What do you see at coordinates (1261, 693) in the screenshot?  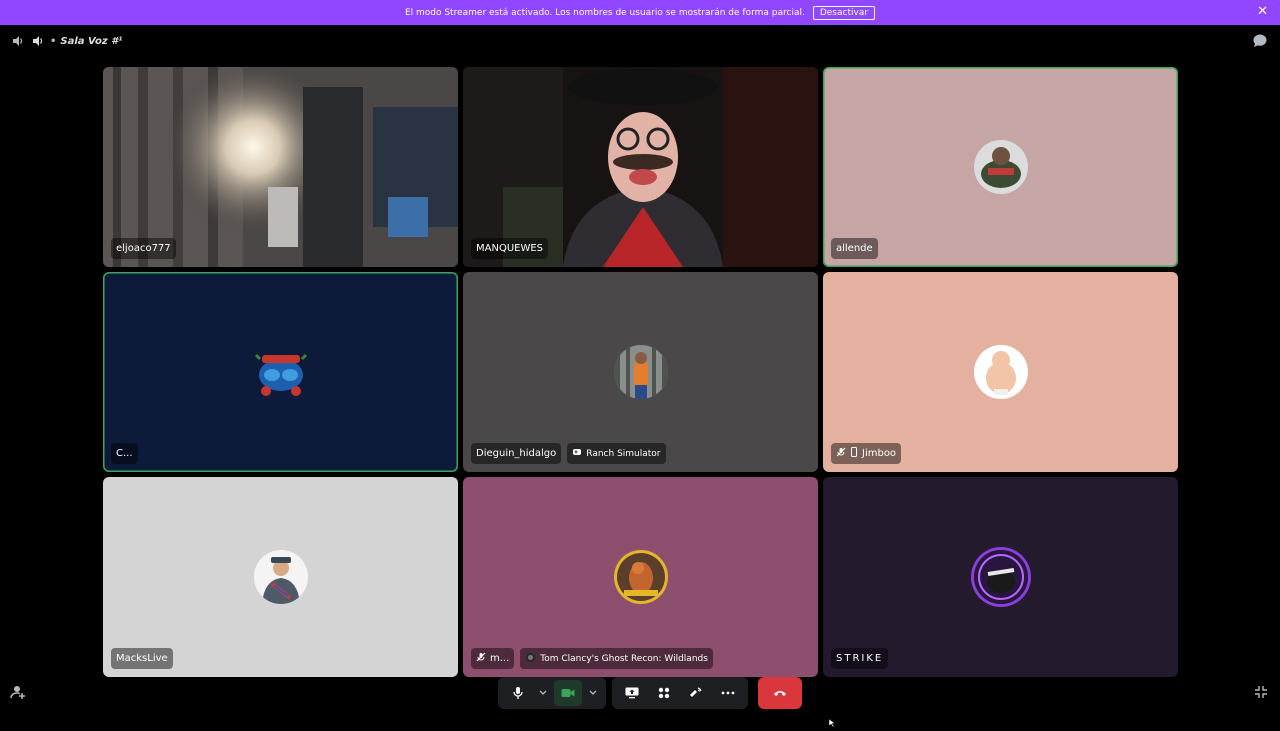 I see `fullscreen-exit-icon` at bounding box center [1261, 693].